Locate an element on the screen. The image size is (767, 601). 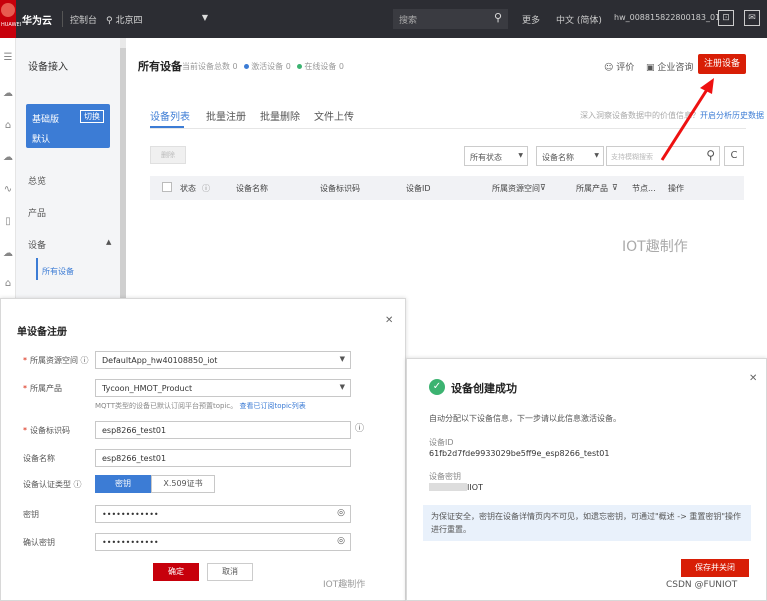
auth-x509-option: X.509证书 is located at coordinates (183, 484).